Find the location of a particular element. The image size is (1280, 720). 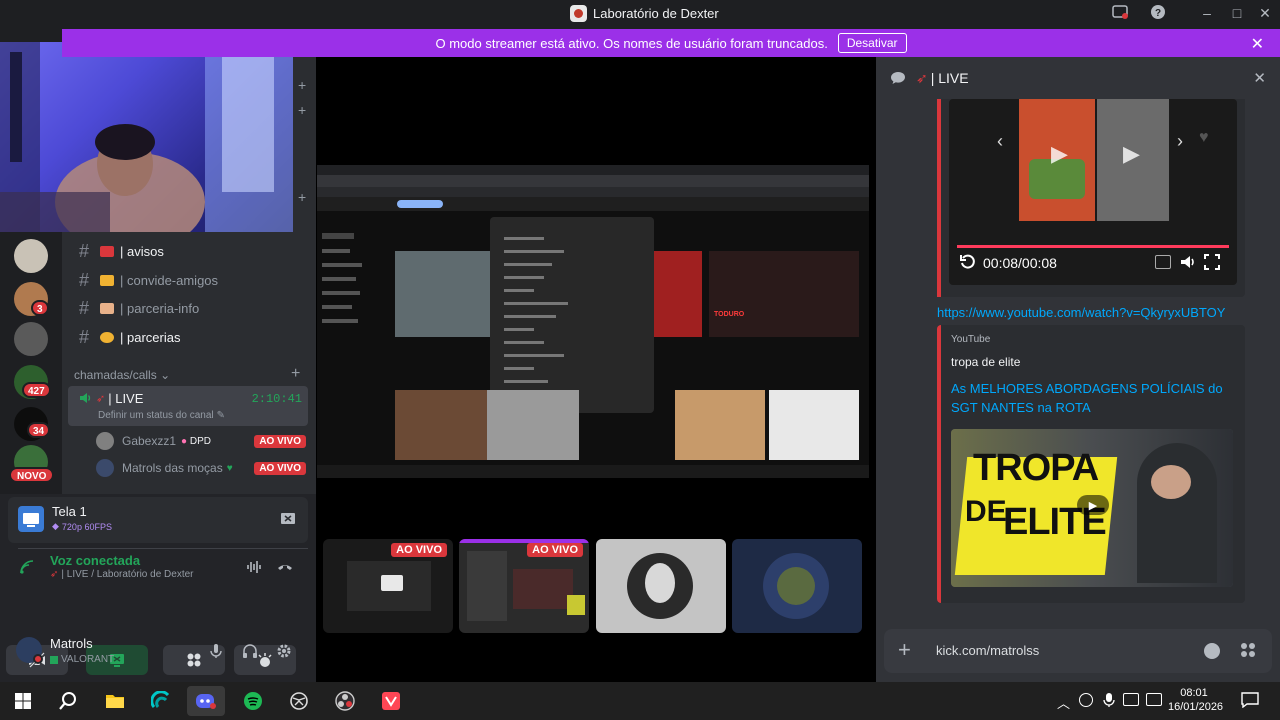

browser-addressbar is located at coordinates (593, 181).